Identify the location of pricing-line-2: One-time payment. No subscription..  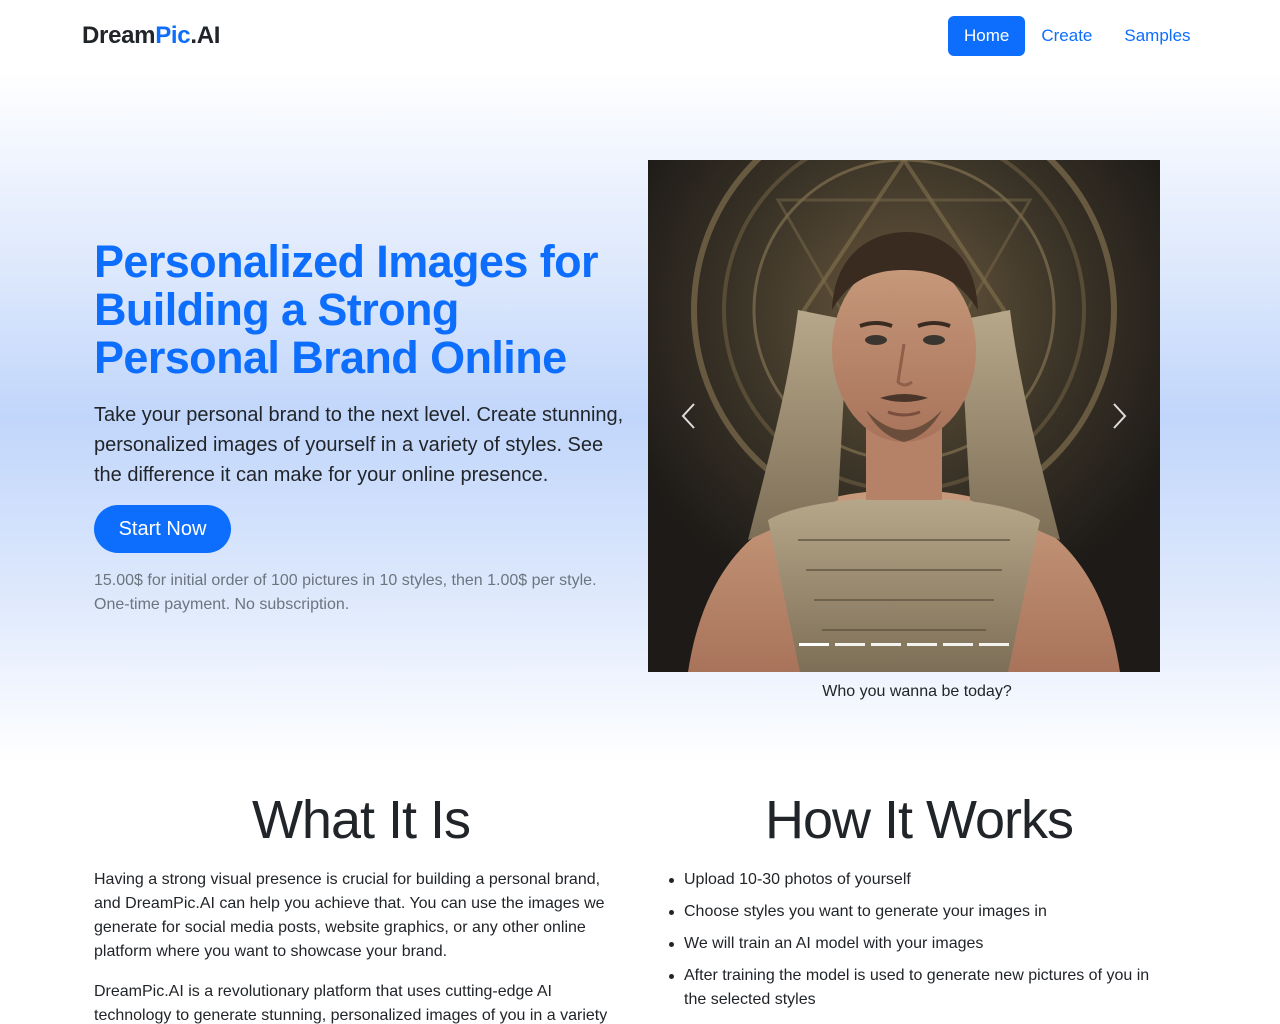
(222, 604).